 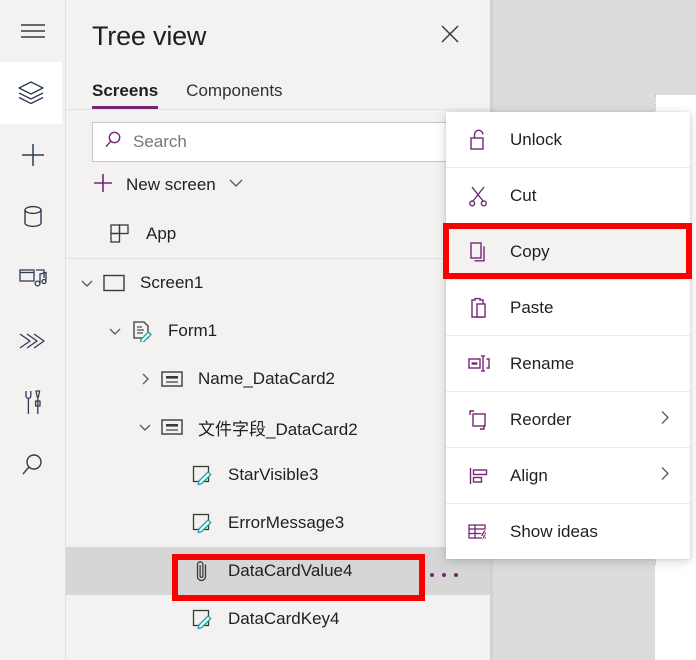 I want to click on menu-item-show-ideas: Show ideas, so click(x=568, y=531).